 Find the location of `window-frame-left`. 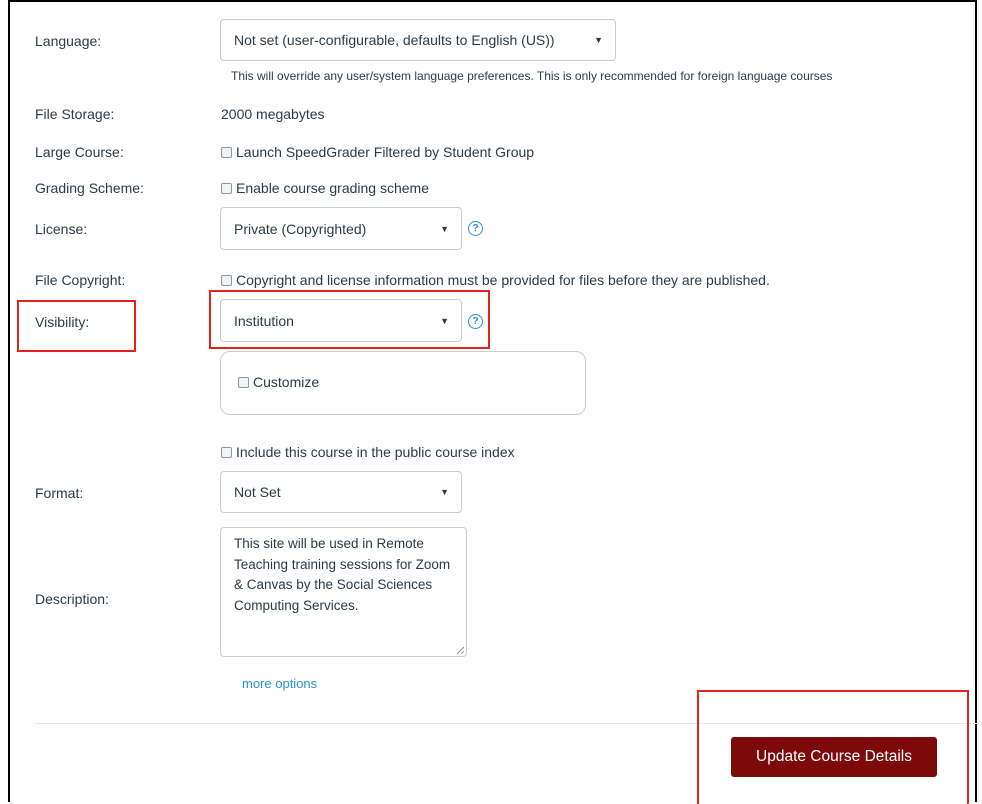

window-frame-left is located at coordinates (9, 401).